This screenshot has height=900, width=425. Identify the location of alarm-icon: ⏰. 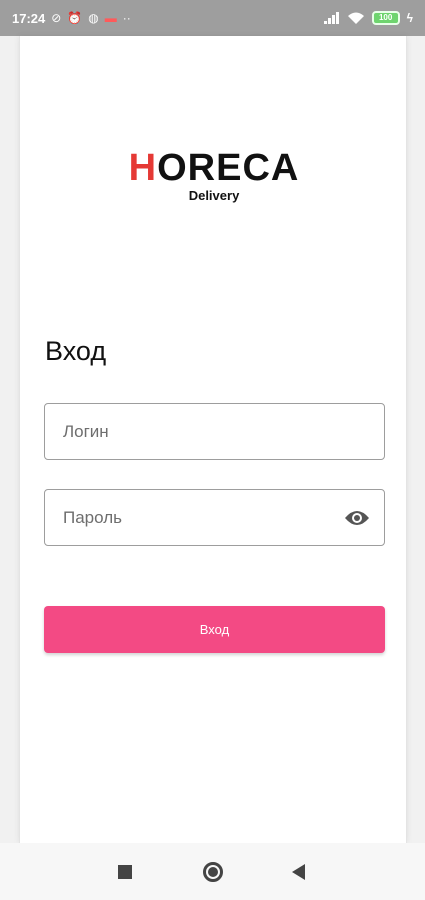
(75, 18).